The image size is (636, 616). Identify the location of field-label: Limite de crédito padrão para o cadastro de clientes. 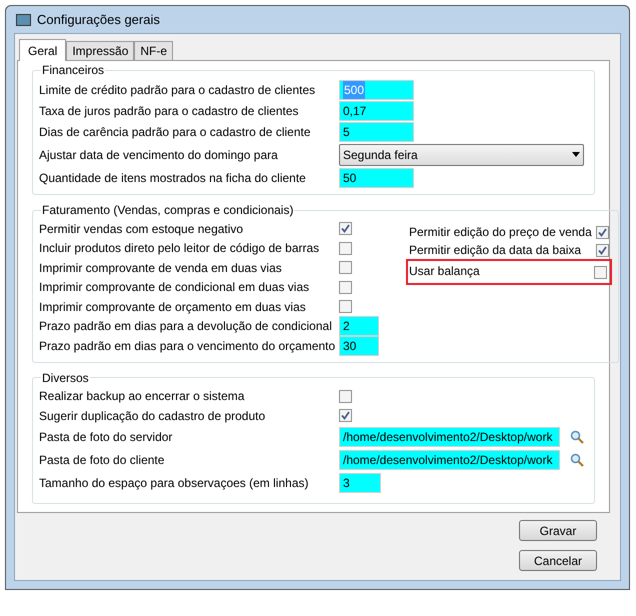
(177, 90).